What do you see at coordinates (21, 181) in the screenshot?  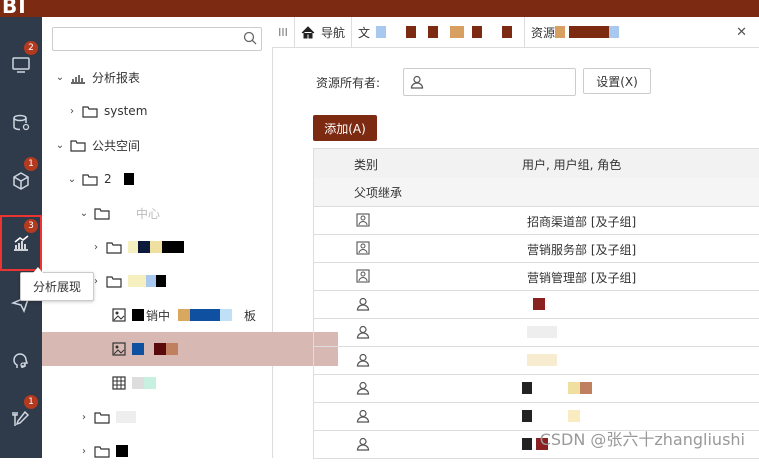 I see `nav-cube: 1` at bounding box center [21, 181].